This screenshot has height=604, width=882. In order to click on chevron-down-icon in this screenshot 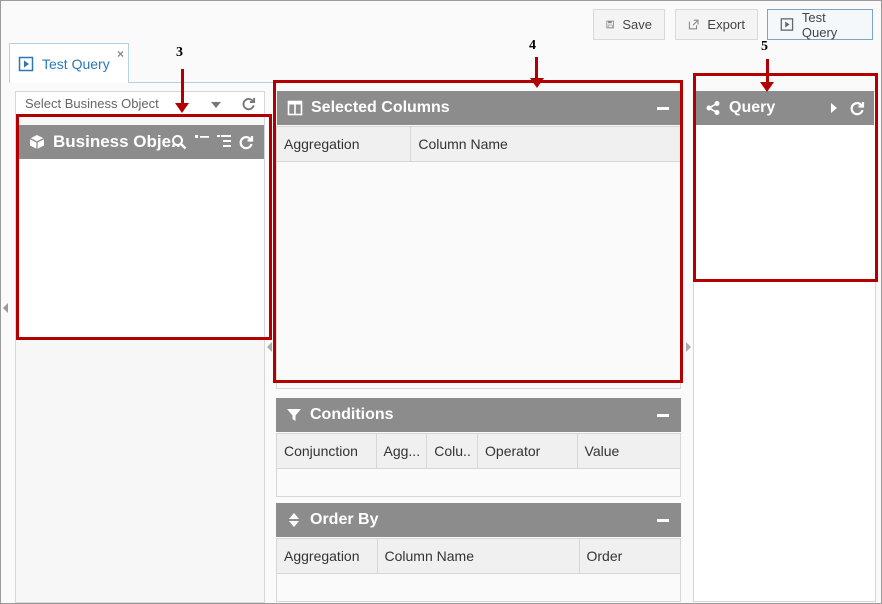, I will do `click(216, 105)`.